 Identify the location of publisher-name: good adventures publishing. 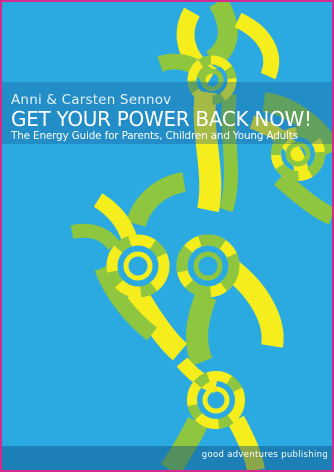
(264, 455).